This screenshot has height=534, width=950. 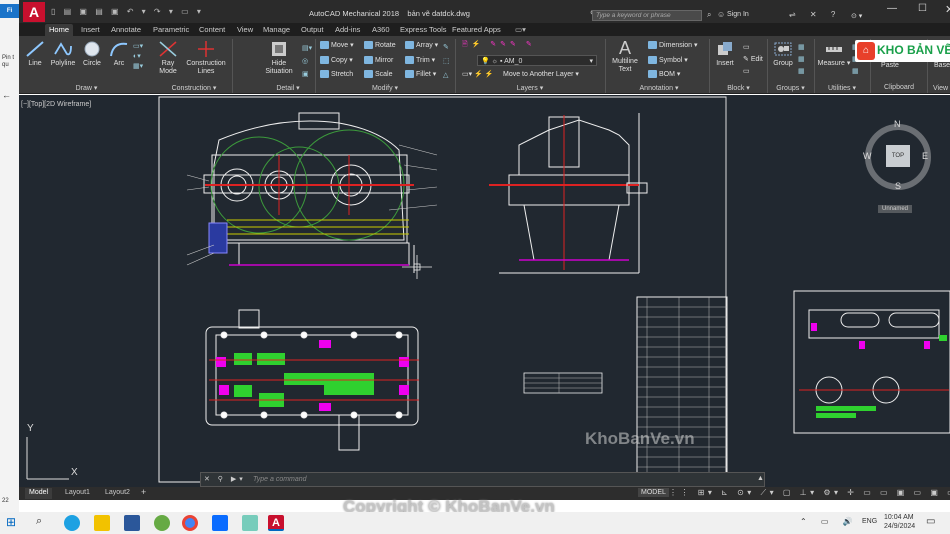 What do you see at coordinates (14, 523) in the screenshot?
I see `start-button: ⊞` at bounding box center [14, 523].